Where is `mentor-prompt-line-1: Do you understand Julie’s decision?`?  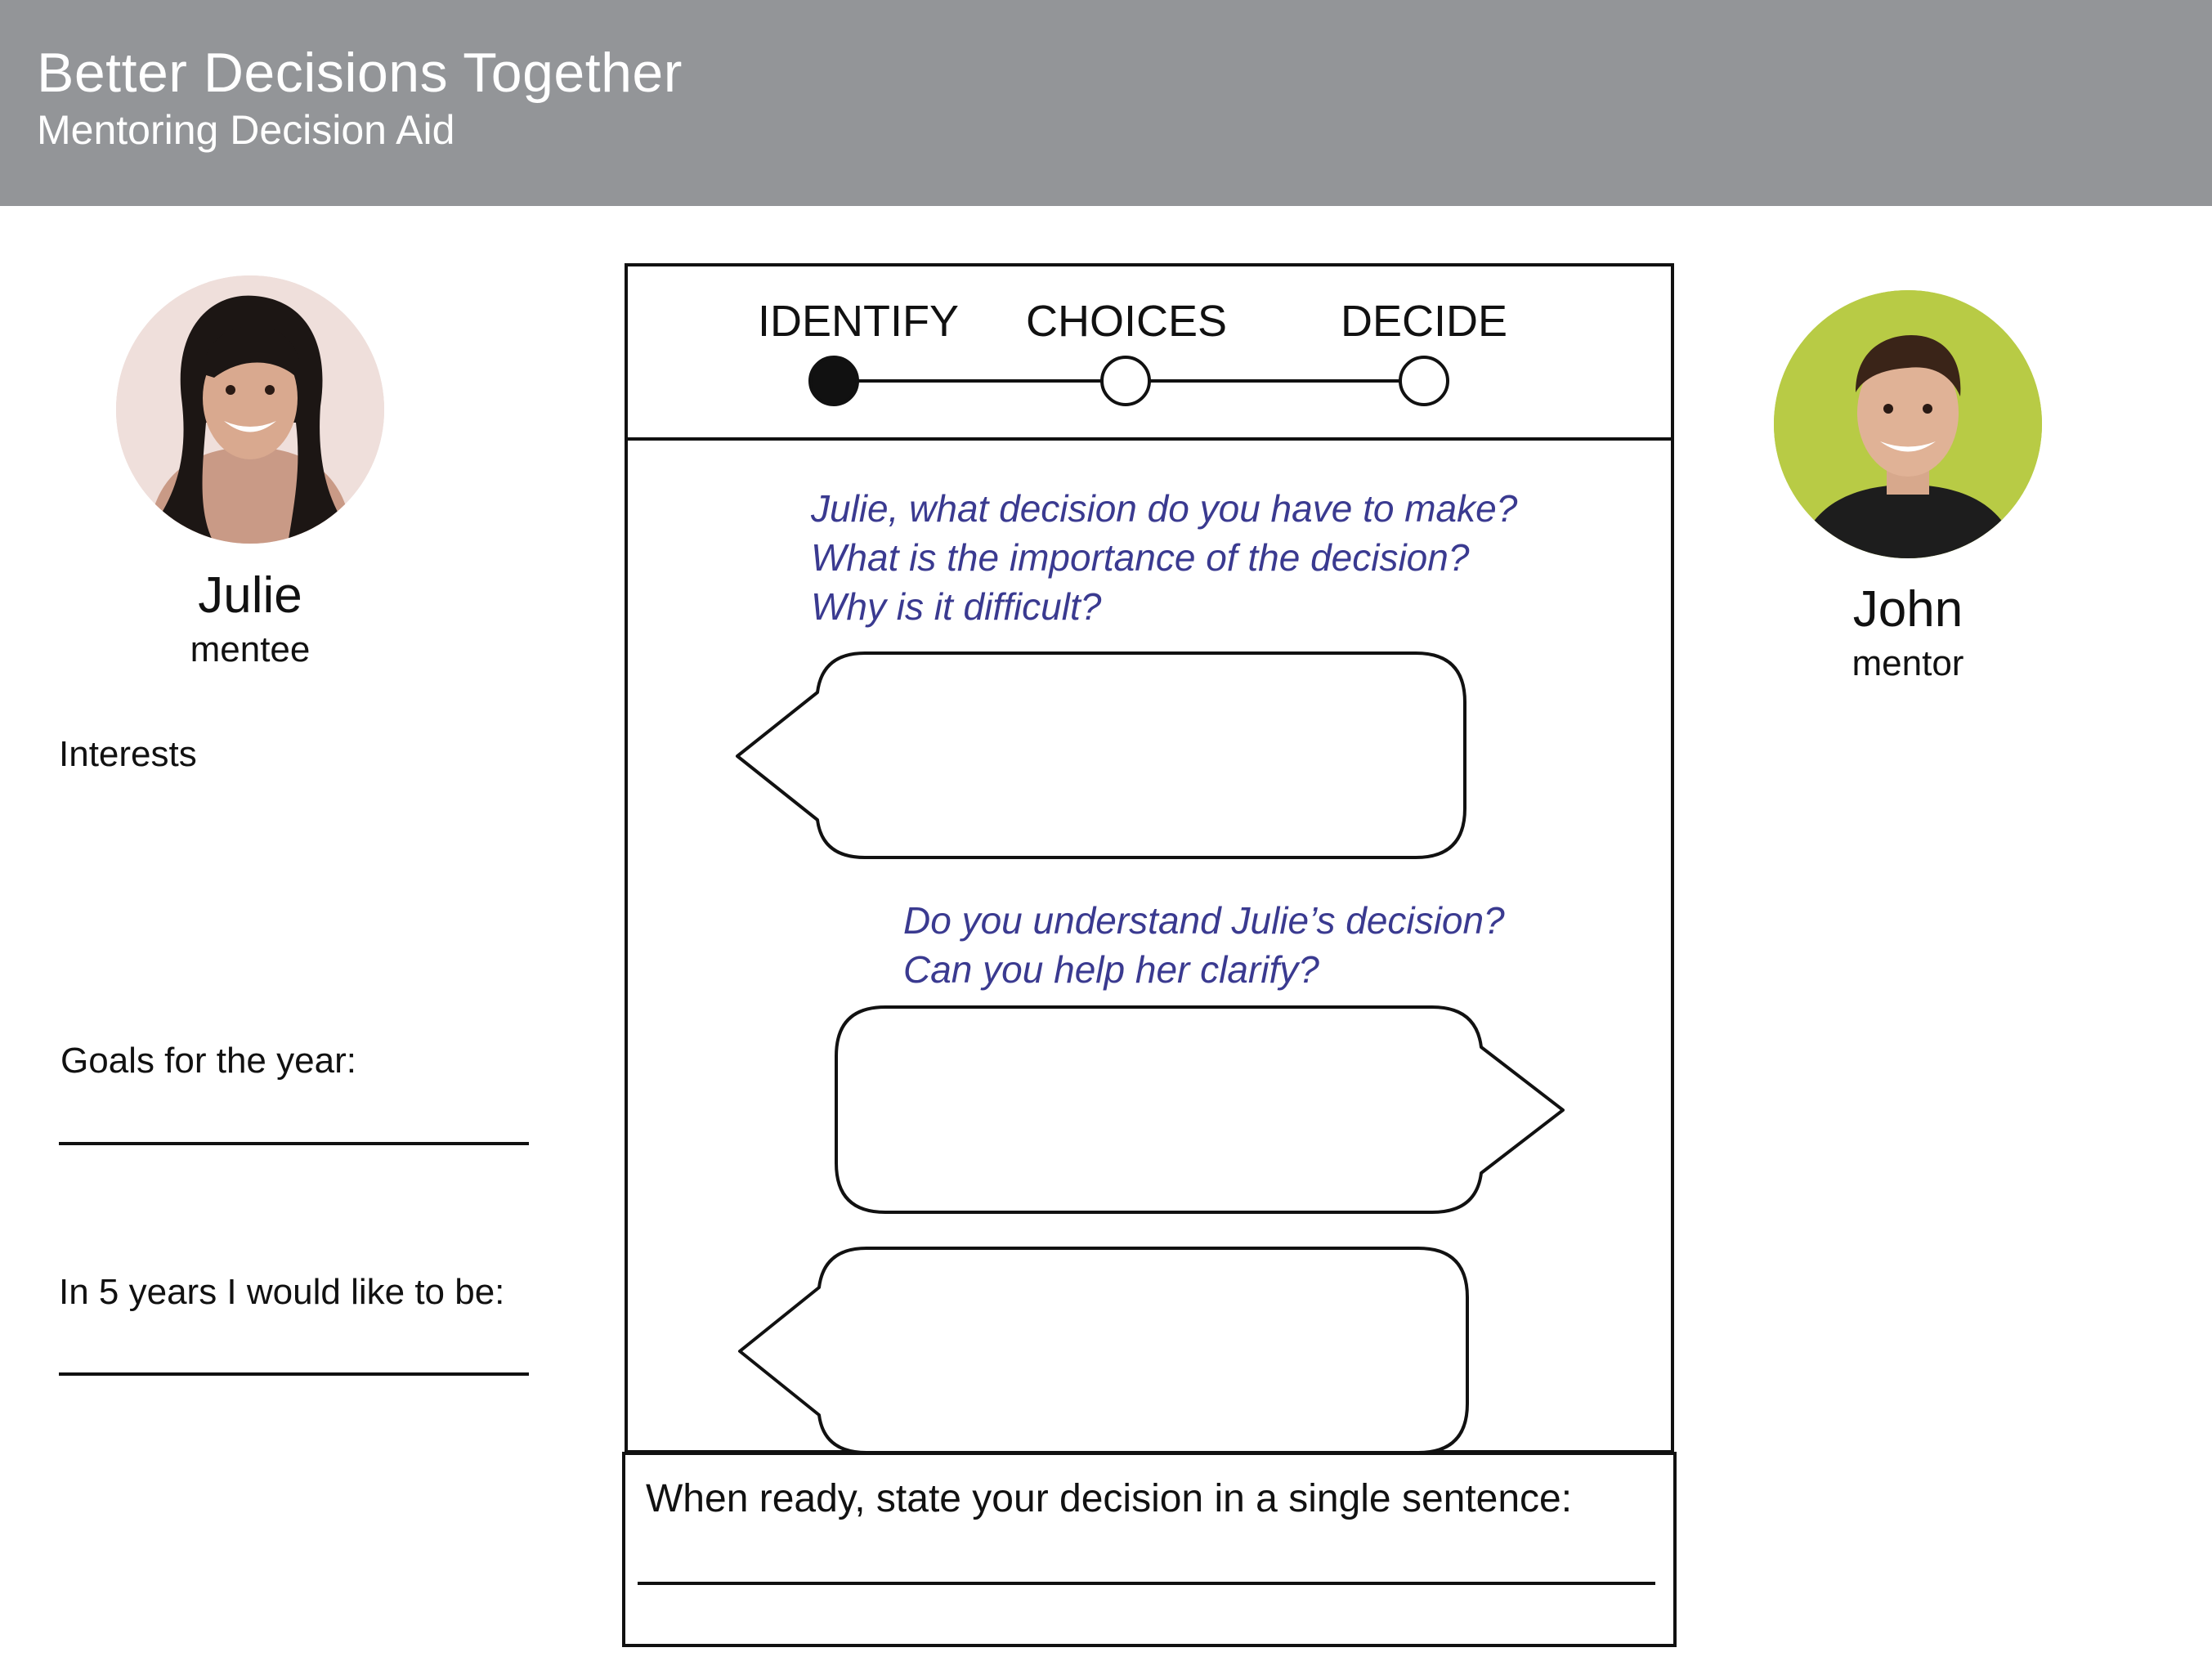
mentor-prompt-line-1: Do you understand Julie’s decision? is located at coordinates (1204, 920).